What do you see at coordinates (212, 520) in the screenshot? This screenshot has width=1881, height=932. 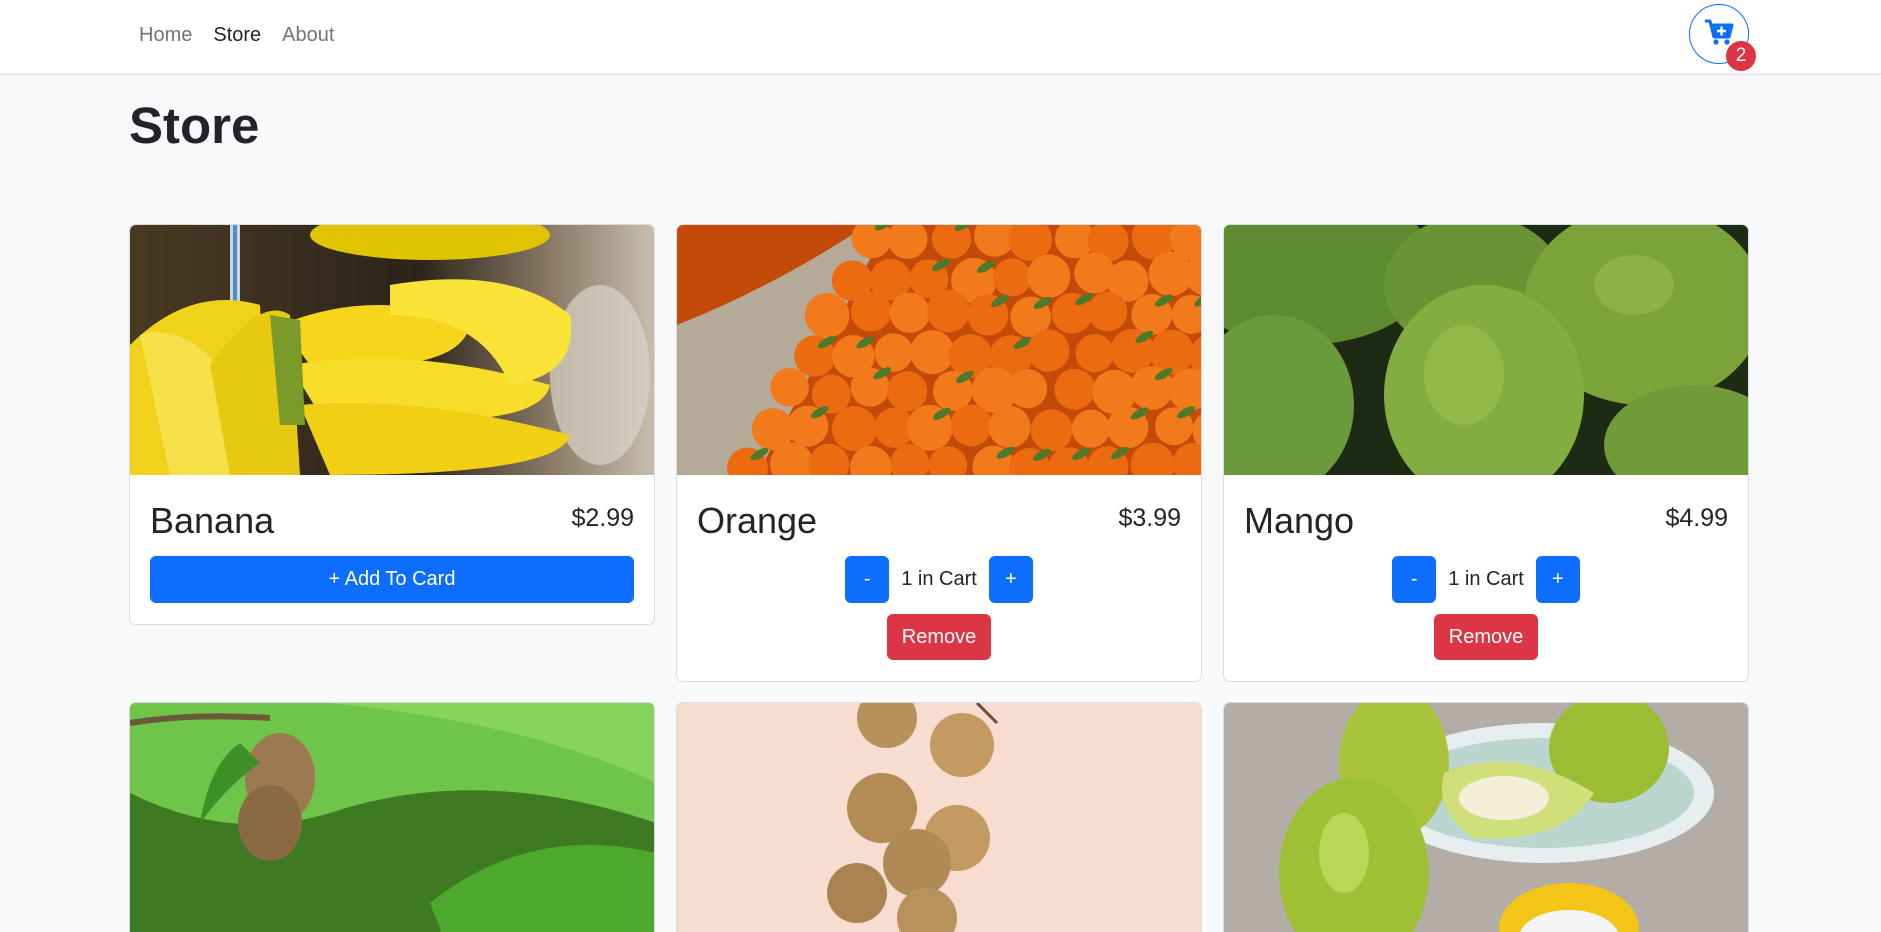 I see `product-name: Banana` at bounding box center [212, 520].